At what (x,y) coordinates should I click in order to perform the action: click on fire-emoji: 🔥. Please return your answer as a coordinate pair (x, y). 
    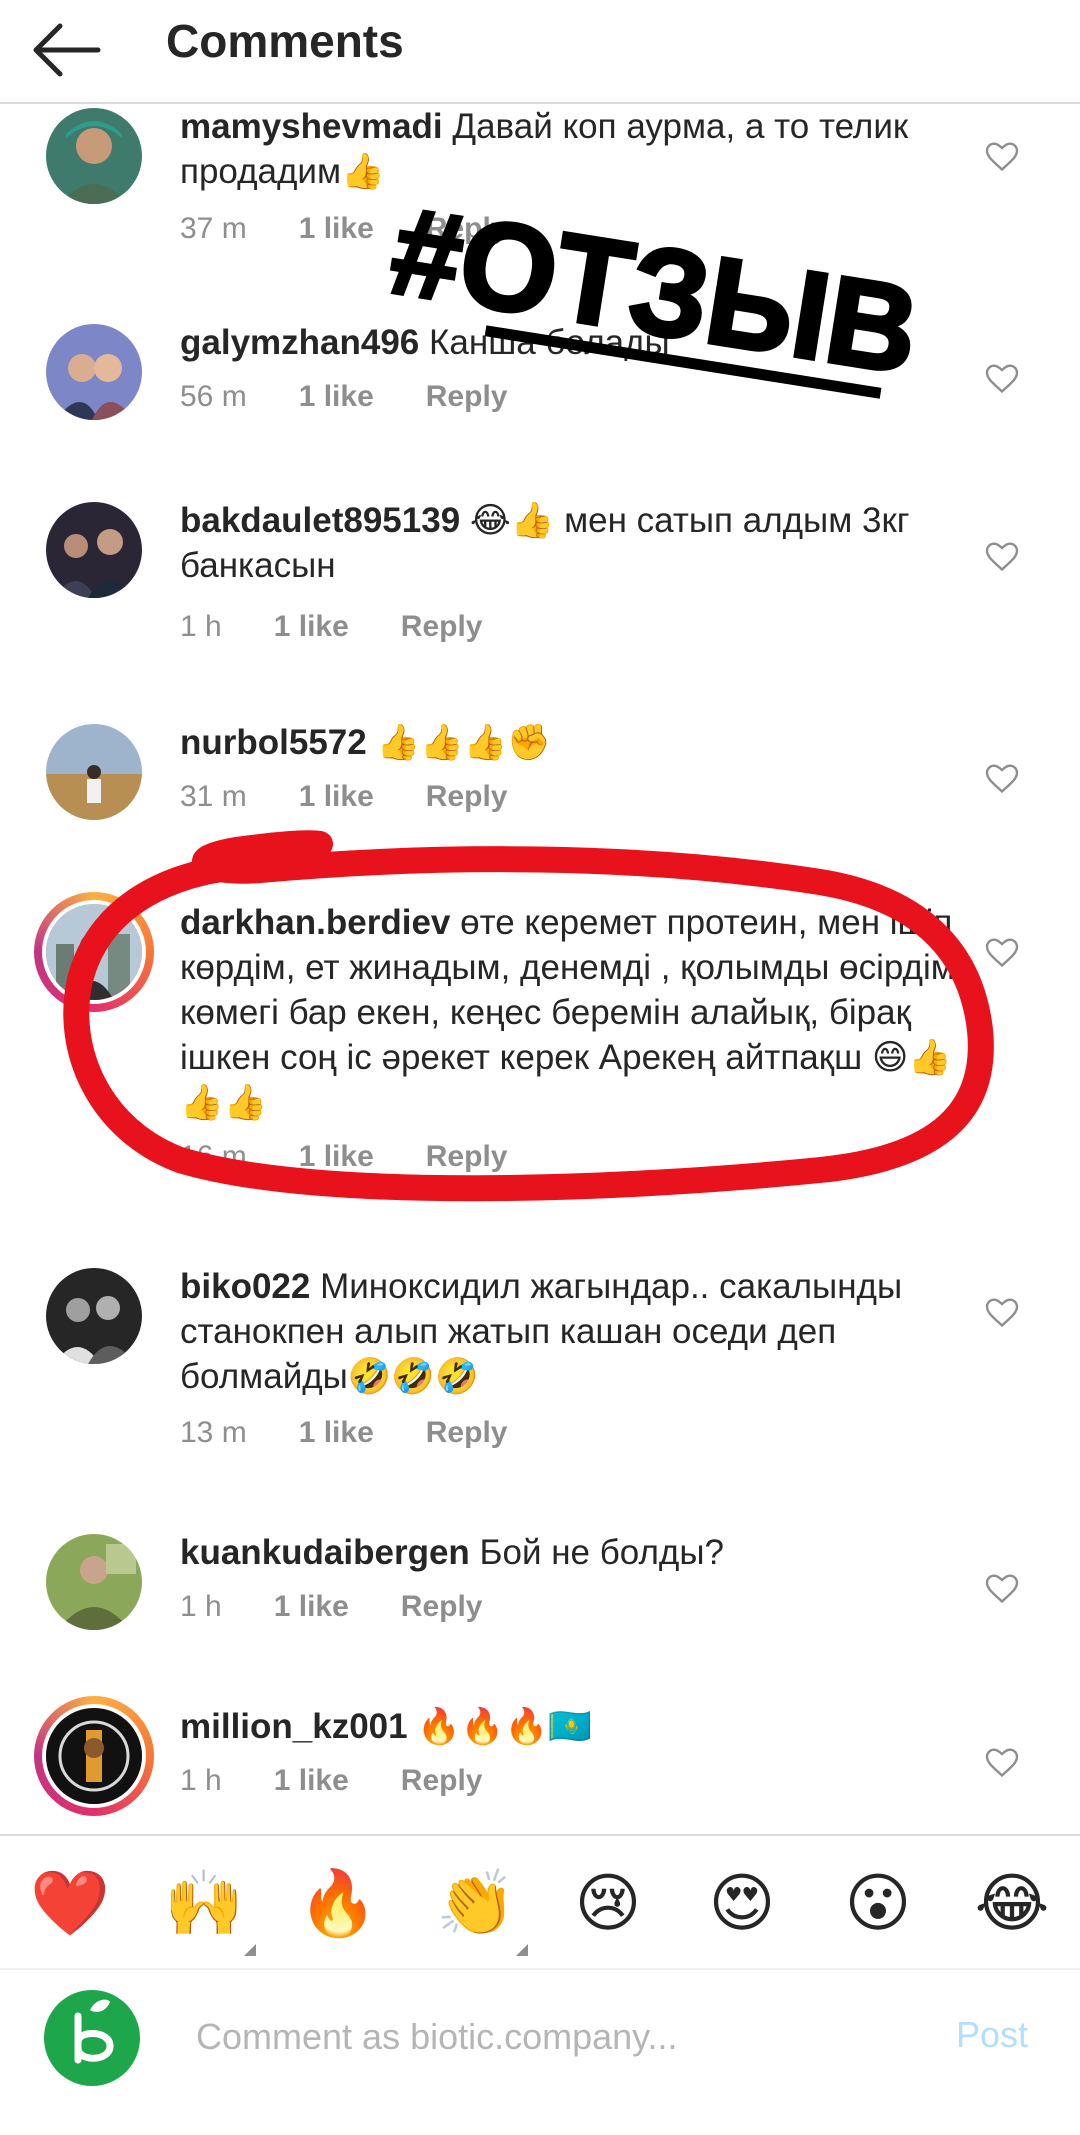
    Looking at the image, I should click on (338, 1904).